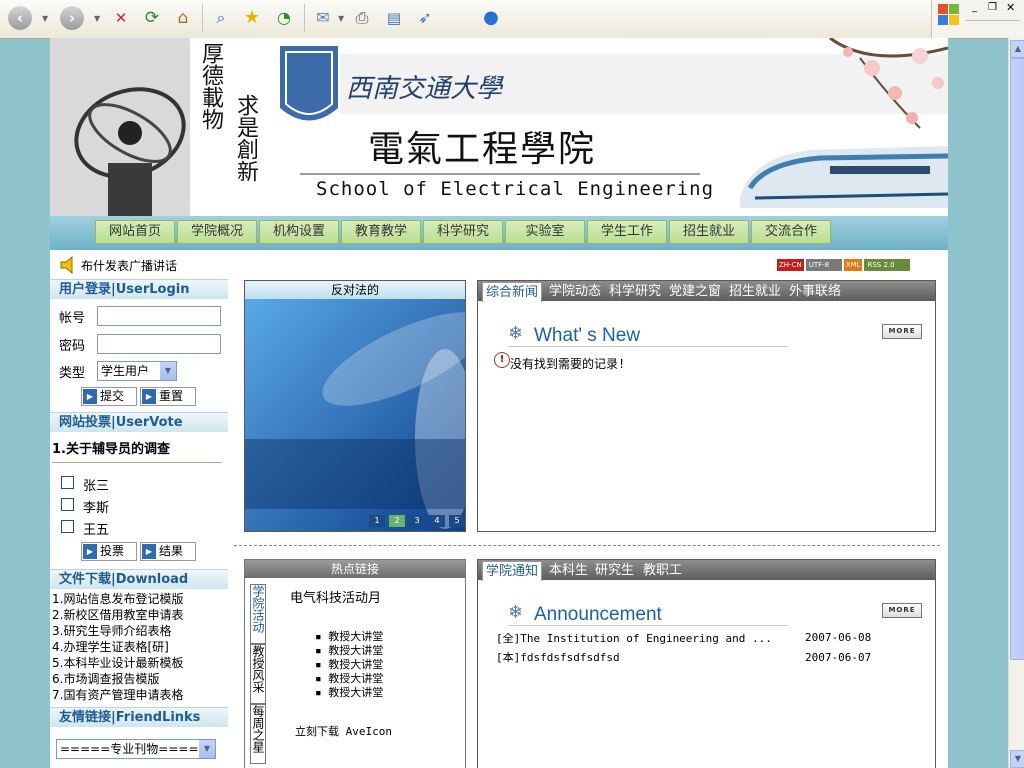 This screenshot has width=1024, height=768. I want to click on badge-utf: UTF-8, so click(823, 265).